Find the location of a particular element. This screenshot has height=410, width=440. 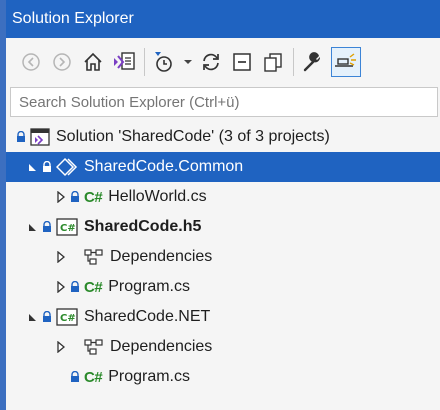

dropdown-arrow-icon is located at coordinates (188, 62).